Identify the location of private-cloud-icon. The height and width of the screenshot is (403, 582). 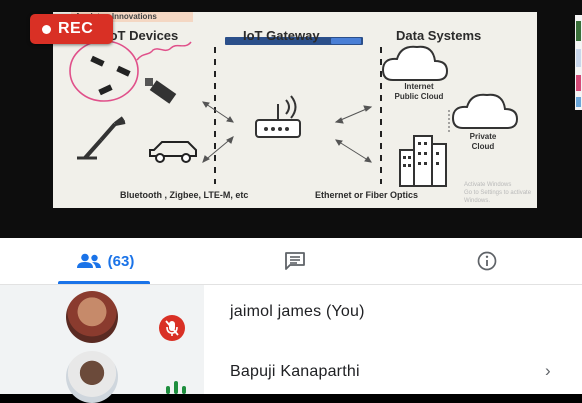
(485, 111).